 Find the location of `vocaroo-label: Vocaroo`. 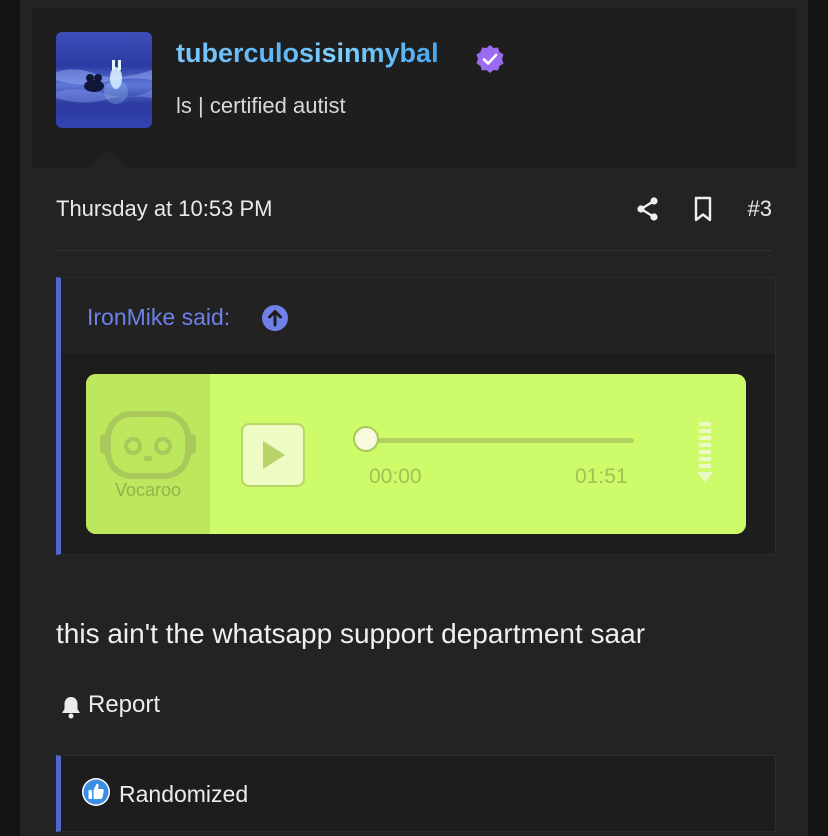

vocaroo-label: Vocaroo is located at coordinates (148, 490).